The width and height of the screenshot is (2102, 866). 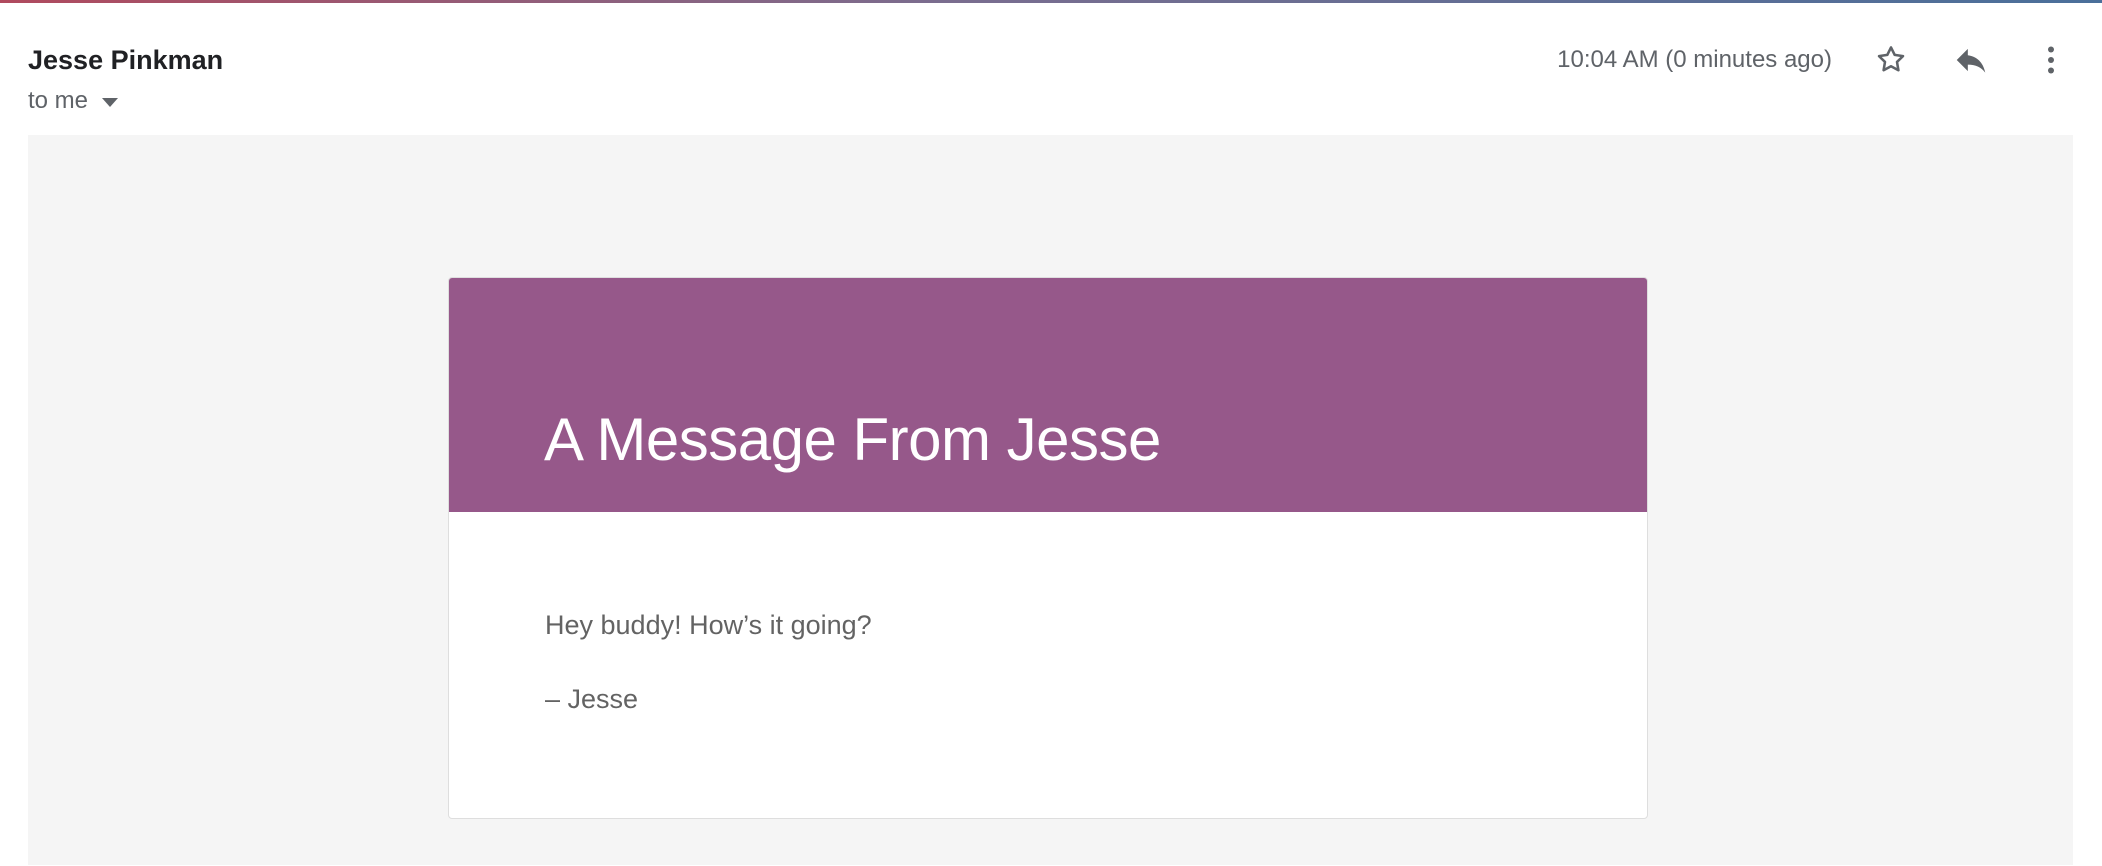 What do you see at coordinates (1694, 59) in the screenshot?
I see `message-timestamp: 10:04 AM (0 minutes ago)` at bounding box center [1694, 59].